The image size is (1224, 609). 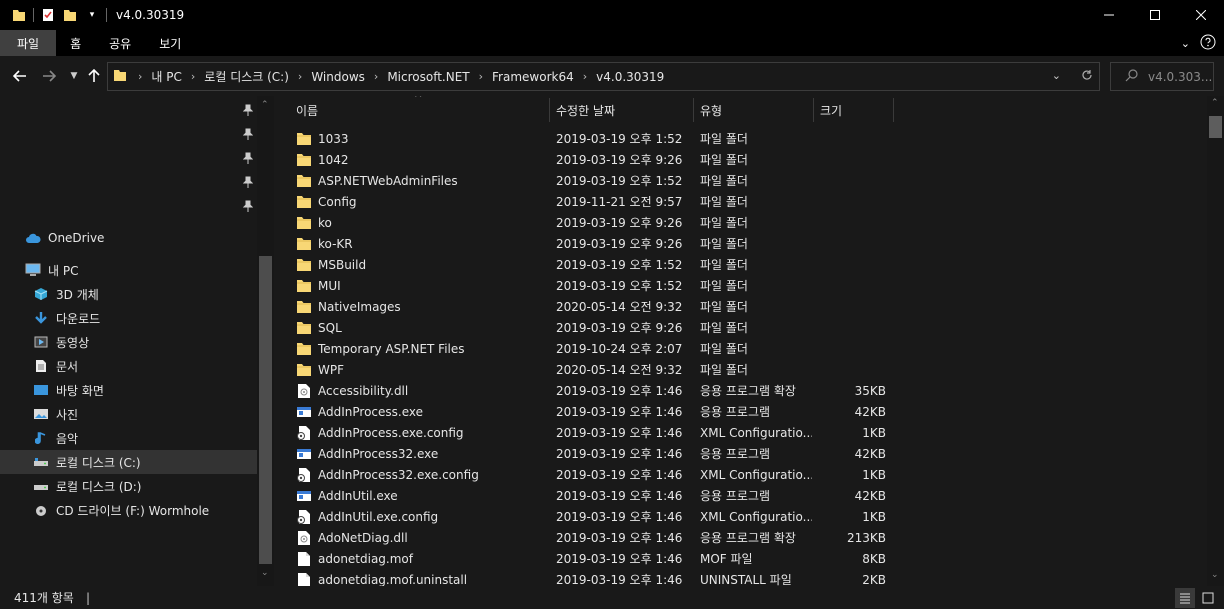 What do you see at coordinates (741, 222) in the screenshot?
I see `file-row: ko 2019-03-19 오후 9:26 파일 폴더` at bounding box center [741, 222].